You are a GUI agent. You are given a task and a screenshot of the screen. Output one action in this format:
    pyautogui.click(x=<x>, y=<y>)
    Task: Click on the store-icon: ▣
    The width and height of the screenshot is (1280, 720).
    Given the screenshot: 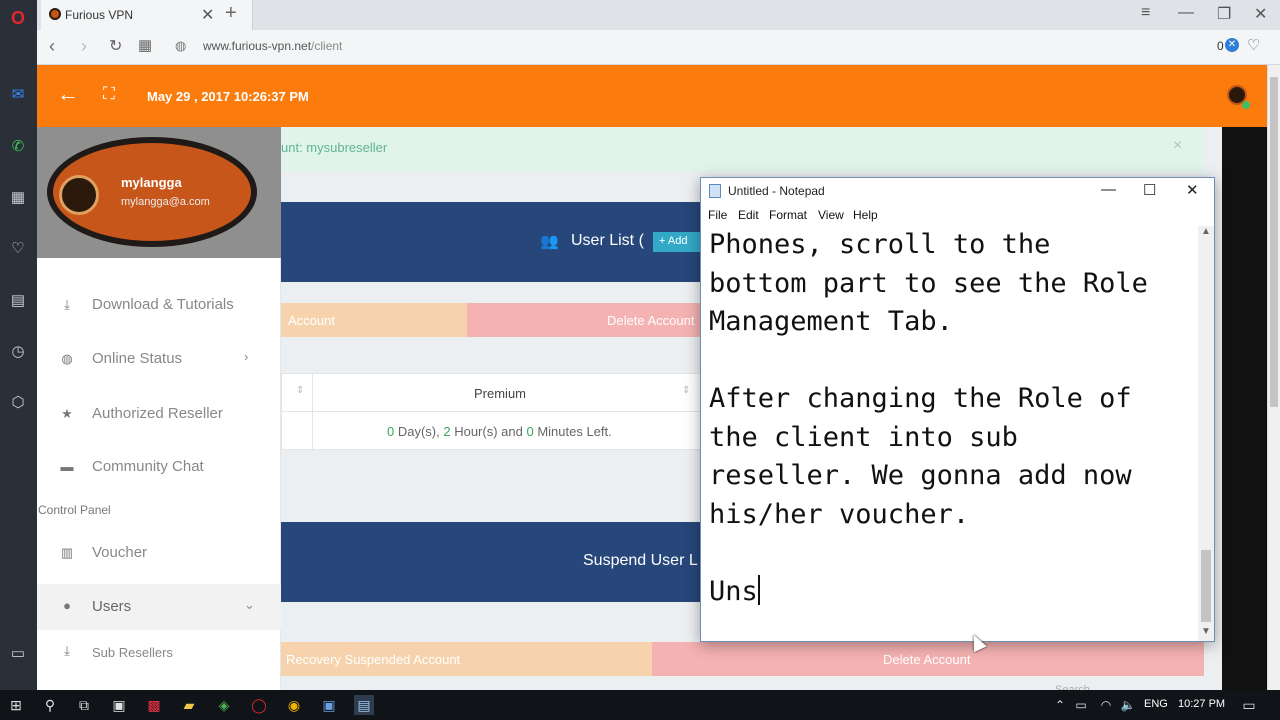 What is the action you would take?
    pyautogui.click(x=119, y=705)
    